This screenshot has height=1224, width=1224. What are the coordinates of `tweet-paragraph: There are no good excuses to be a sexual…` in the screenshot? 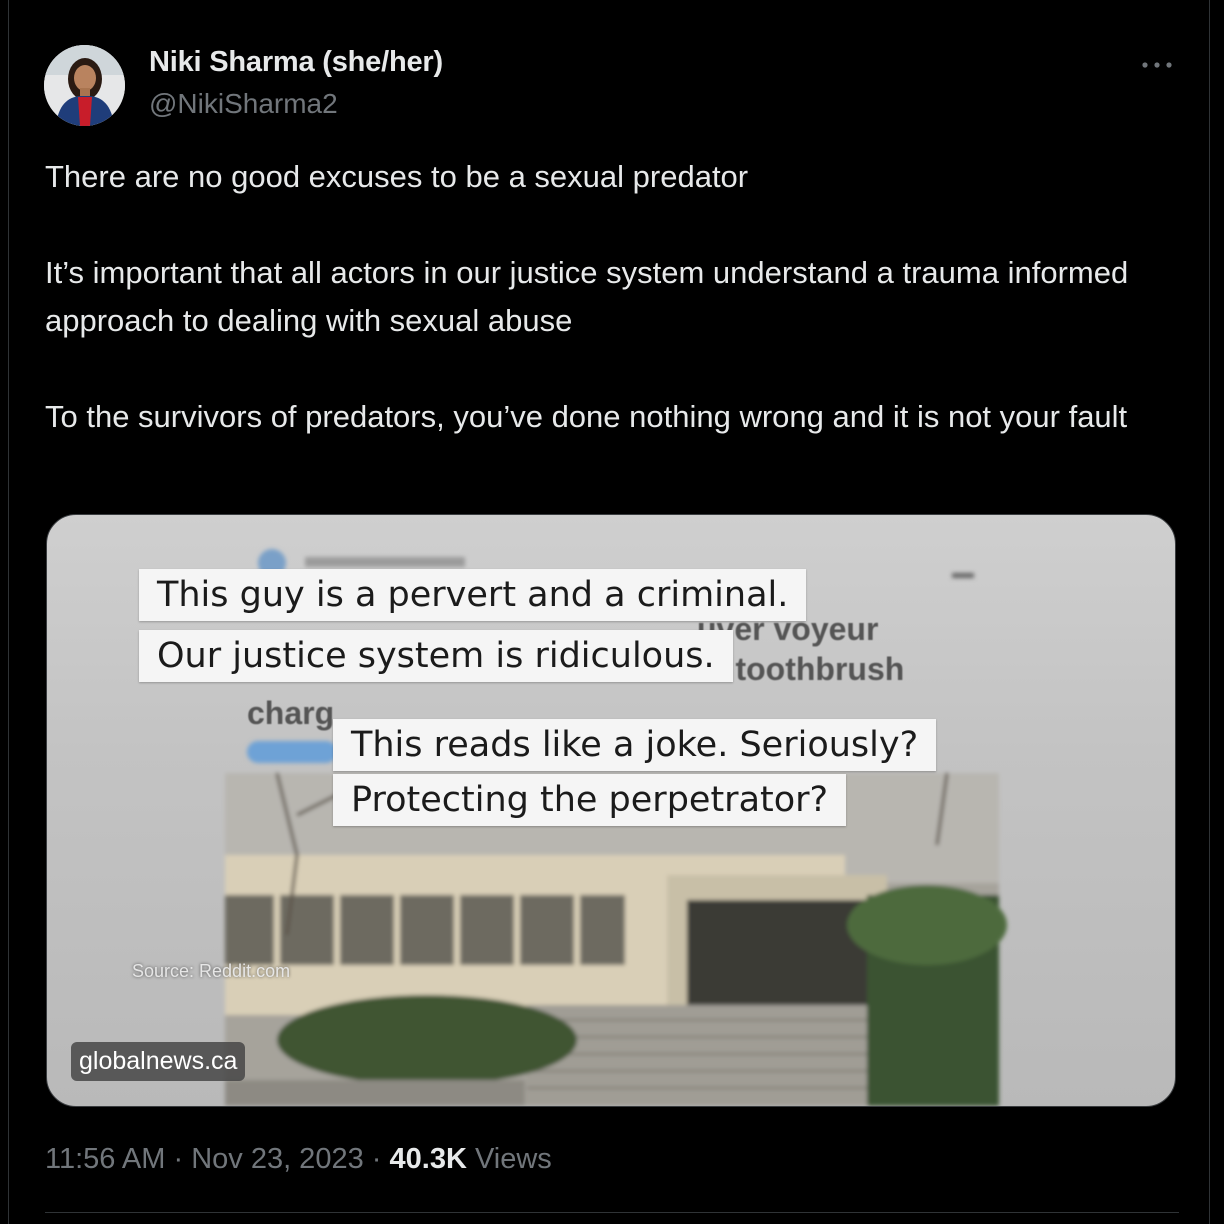 It's located at (397, 176).